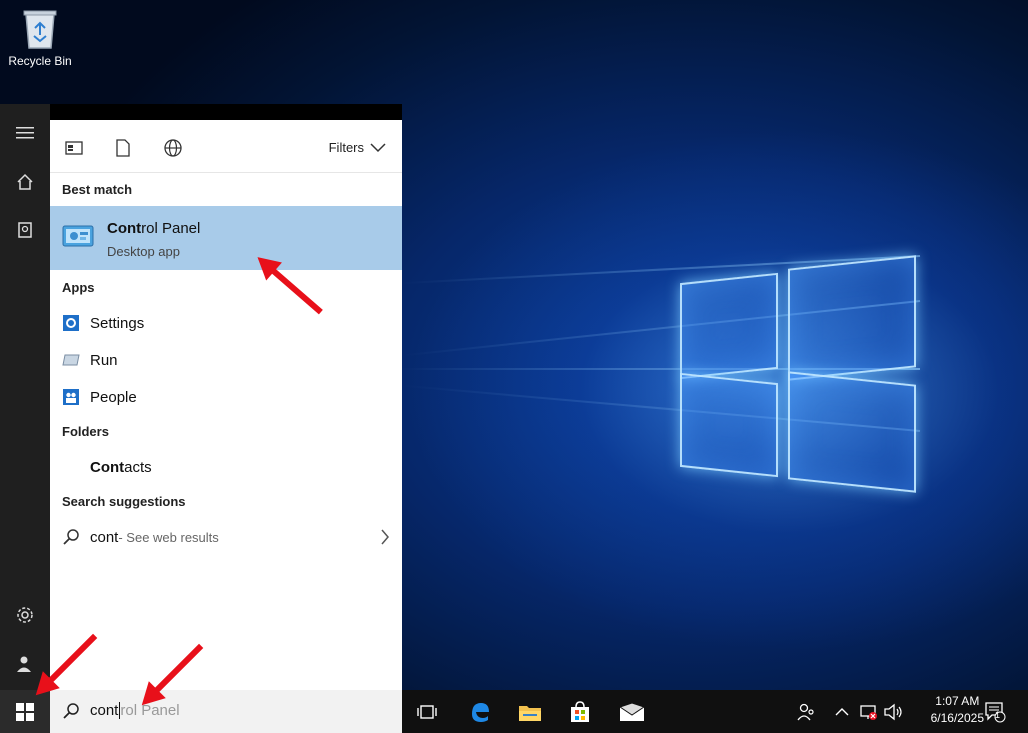  What do you see at coordinates (226, 112) in the screenshot?
I see `start-menu-header` at bounding box center [226, 112].